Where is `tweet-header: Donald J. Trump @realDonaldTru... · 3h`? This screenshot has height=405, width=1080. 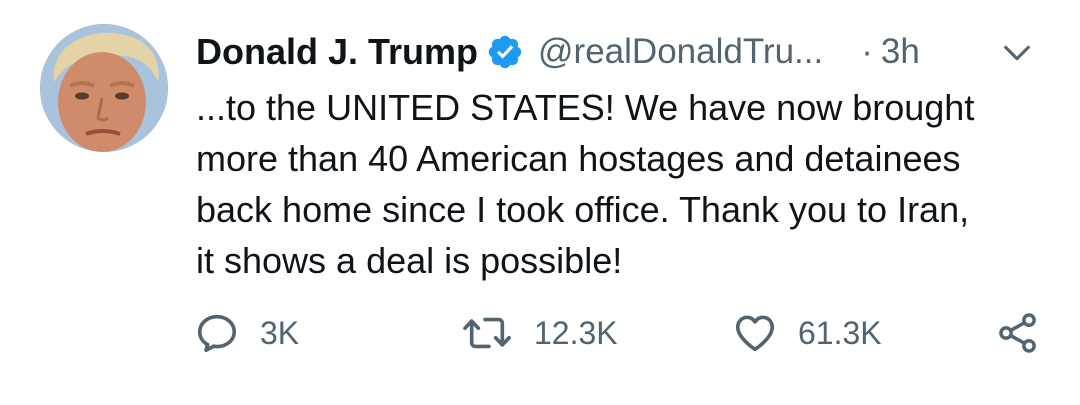
tweet-header: Donald J. Trump @realDonaldTru... · 3h is located at coordinates (558, 52).